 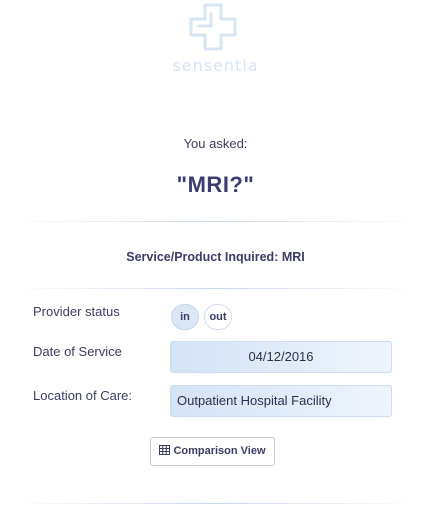 What do you see at coordinates (185, 317) in the screenshot?
I see `provider-status-in-toggle: in` at bounding box center [185, 317].